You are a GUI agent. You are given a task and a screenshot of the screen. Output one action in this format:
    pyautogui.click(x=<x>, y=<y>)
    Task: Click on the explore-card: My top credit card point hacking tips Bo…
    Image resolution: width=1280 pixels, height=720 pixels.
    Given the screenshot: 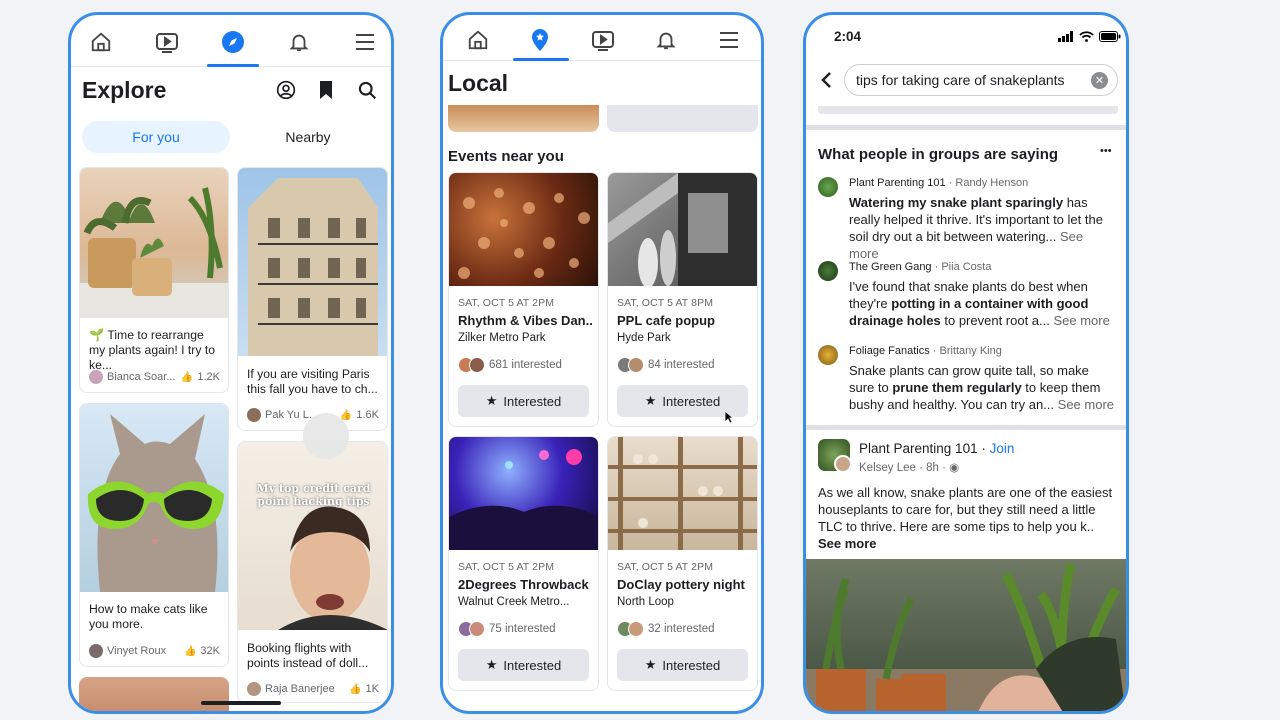 What is the action you would take?
    pyautogui.click(x=312, y=572)
    